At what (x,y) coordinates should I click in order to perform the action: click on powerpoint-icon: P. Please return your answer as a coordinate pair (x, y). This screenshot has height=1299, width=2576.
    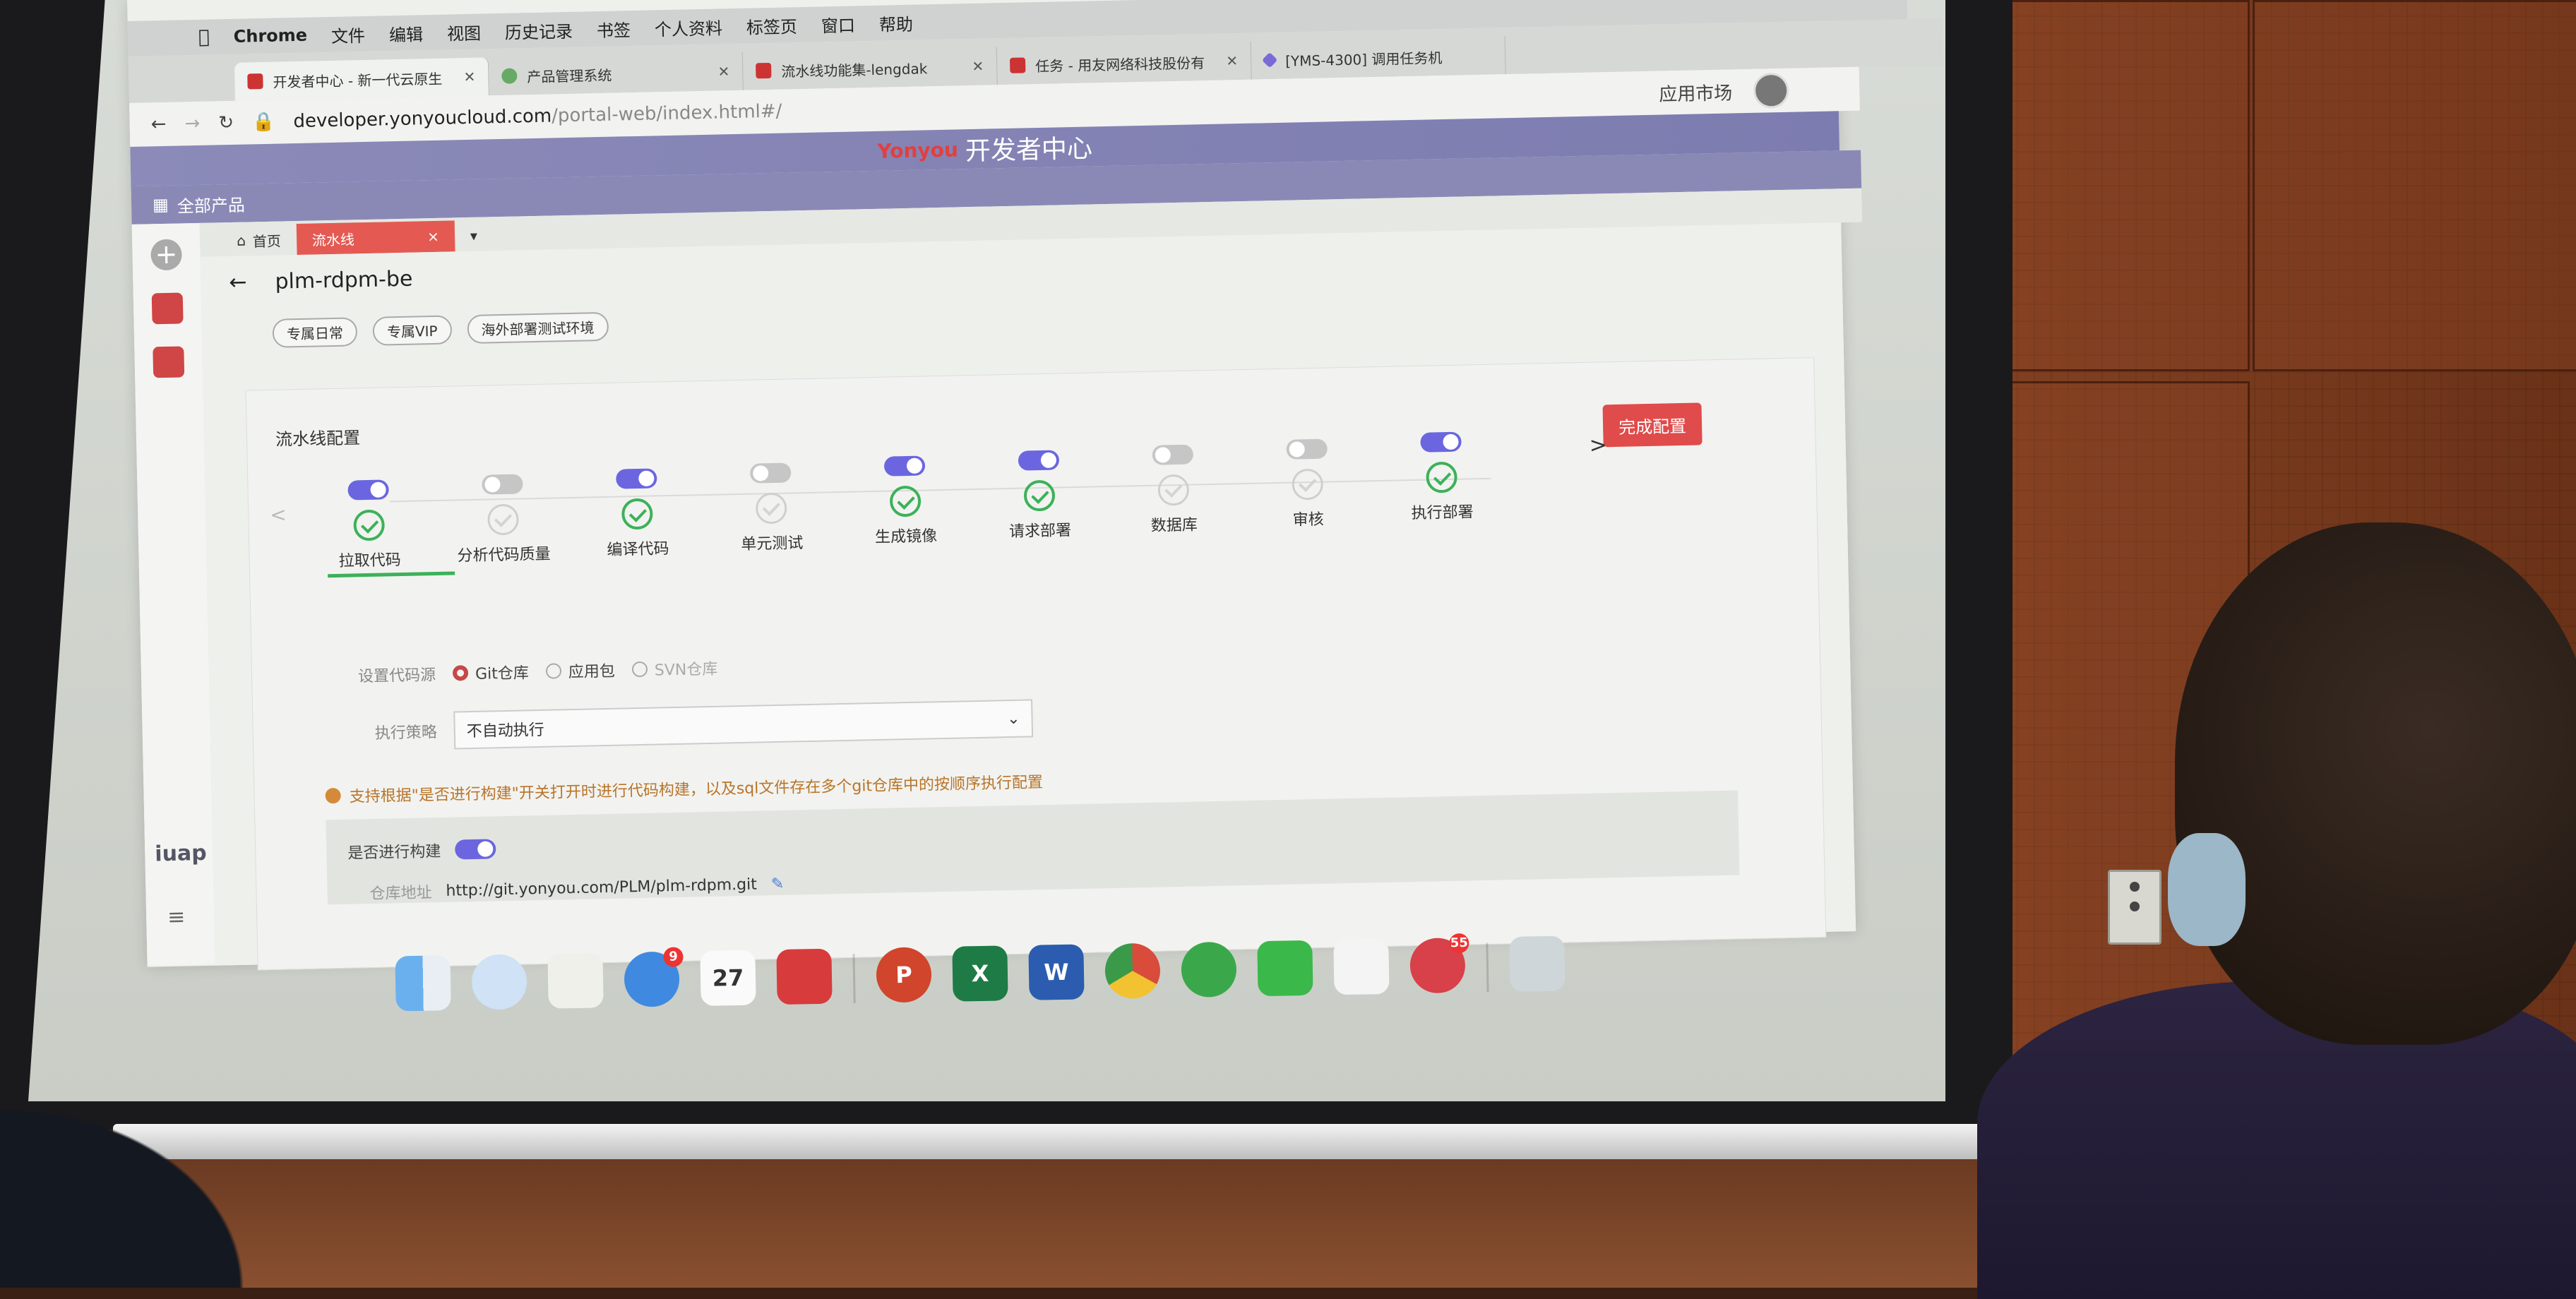
    Looking at the image, I should click on (904, 975).